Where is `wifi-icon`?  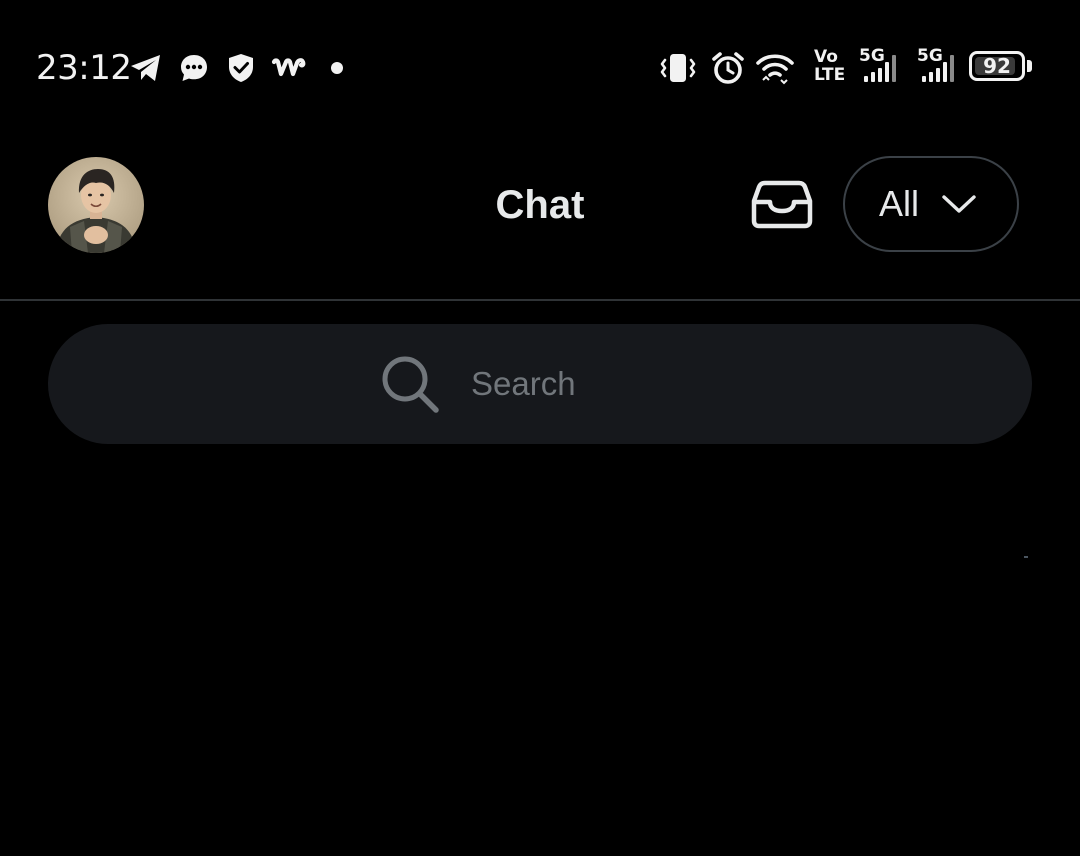 wifi-icon is located at coordinates (775, 68).